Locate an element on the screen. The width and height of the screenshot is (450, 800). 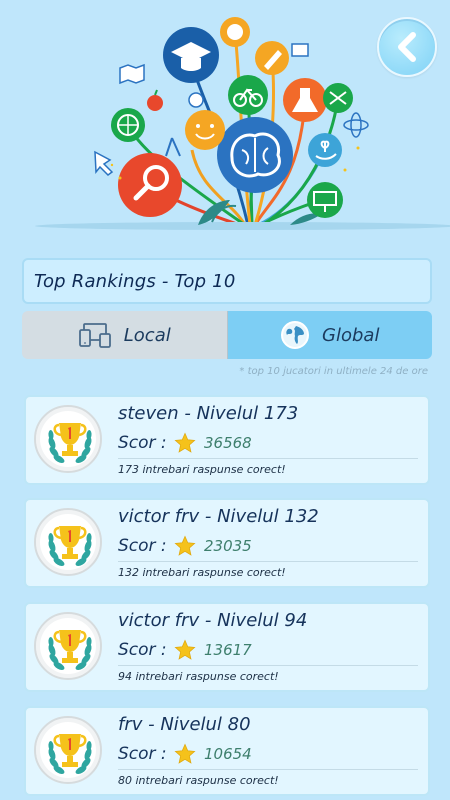
page-title: Top Rankings - Top 10 is located at coordinates (135, 281).